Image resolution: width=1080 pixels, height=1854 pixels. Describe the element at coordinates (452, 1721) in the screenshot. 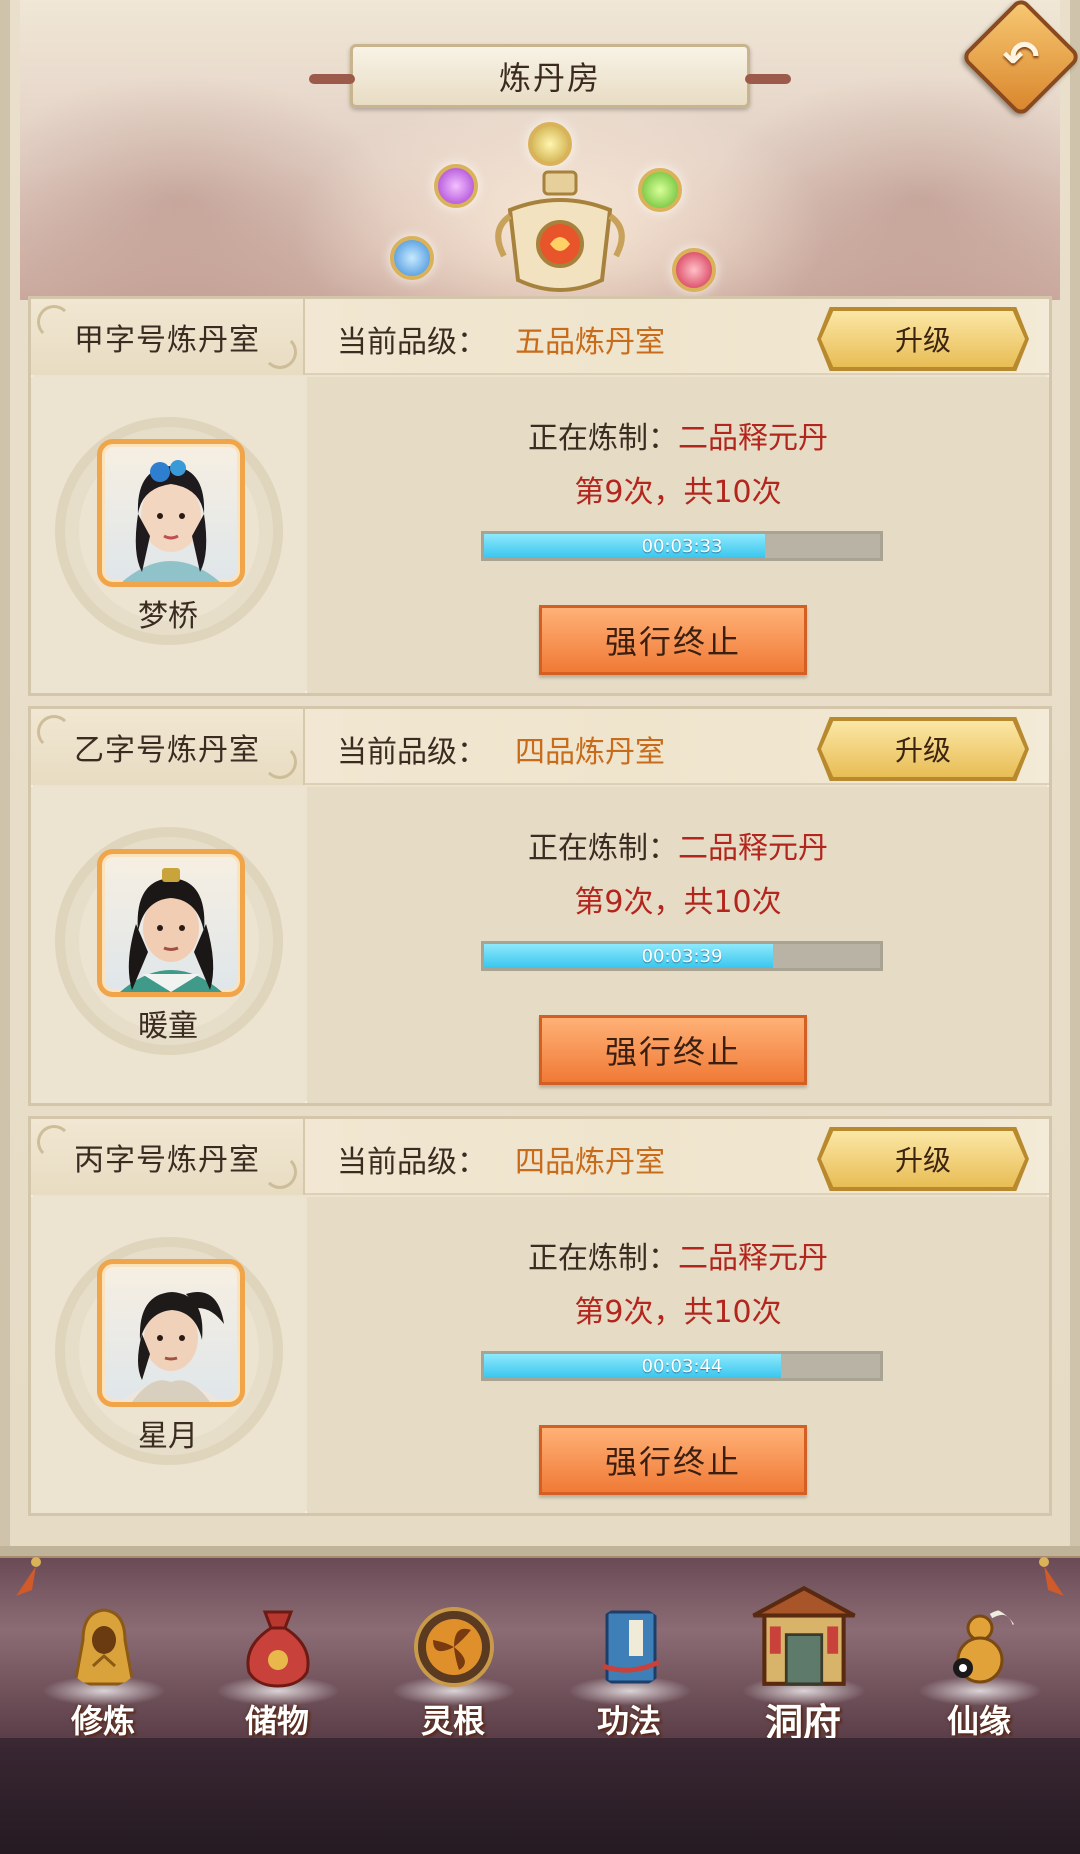

I see `nav-label: 灵根` at that location.